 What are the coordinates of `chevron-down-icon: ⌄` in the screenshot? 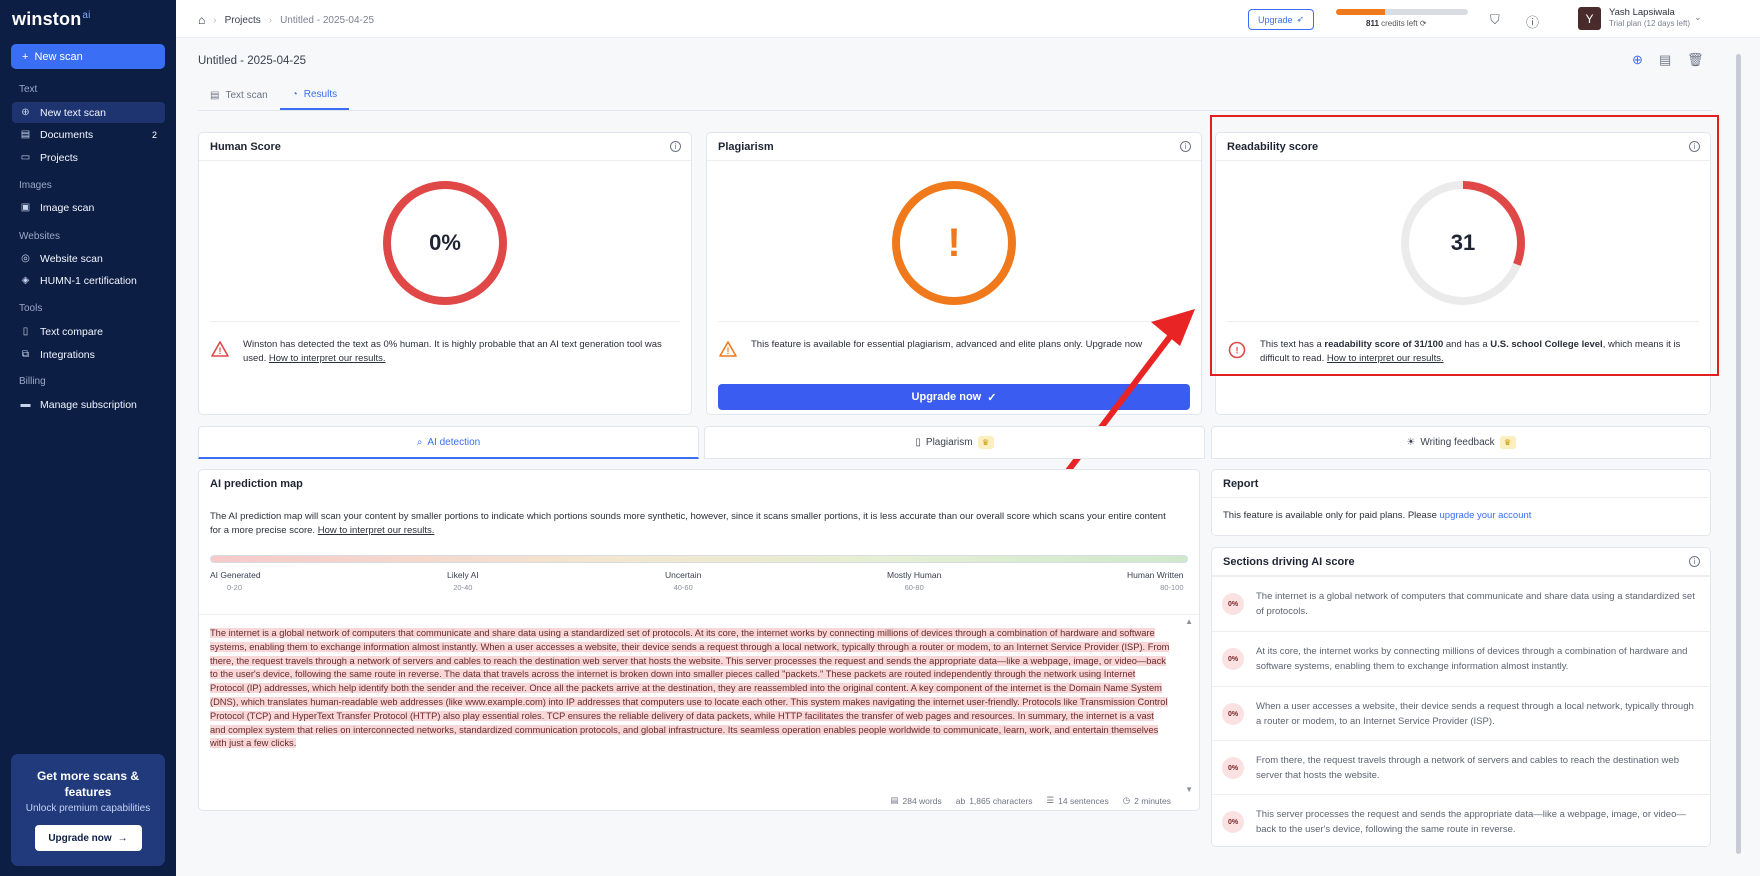 It's located at (1698, 17).